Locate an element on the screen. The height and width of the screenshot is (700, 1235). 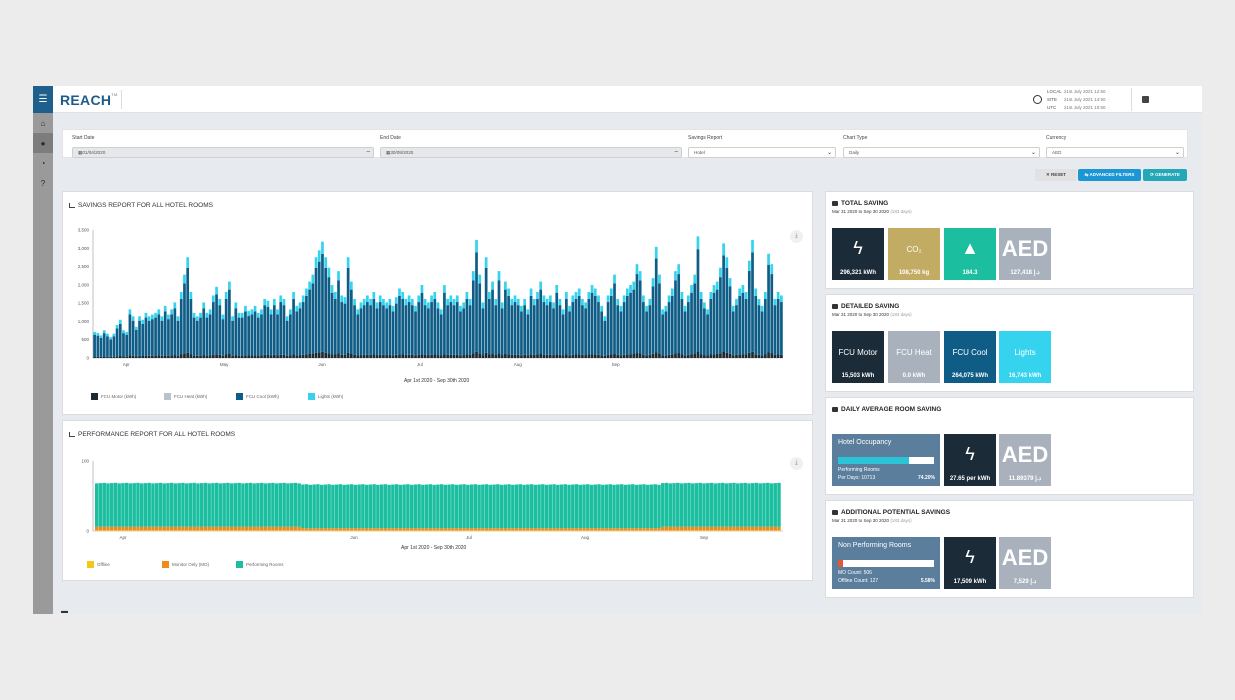
advanced-filters-button: ⇋ ADVANCED FILTERS is located at coordinates (1109, 175).